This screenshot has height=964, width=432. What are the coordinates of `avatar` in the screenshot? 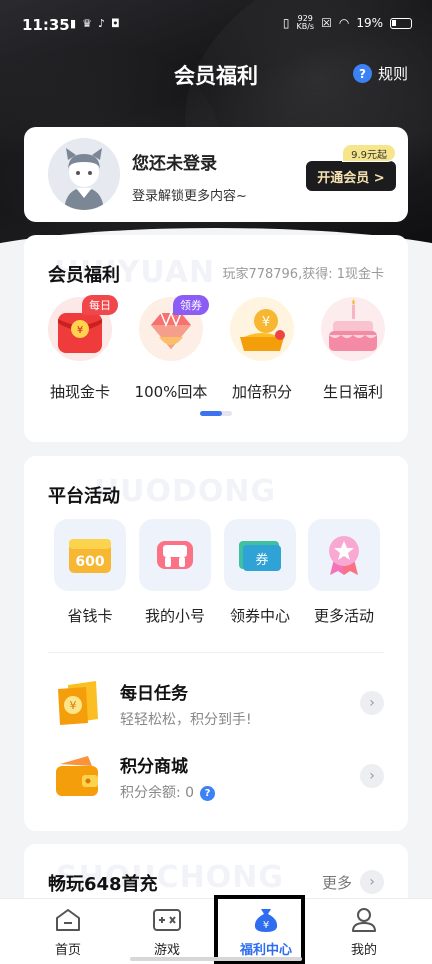 It's located at (84, 174).